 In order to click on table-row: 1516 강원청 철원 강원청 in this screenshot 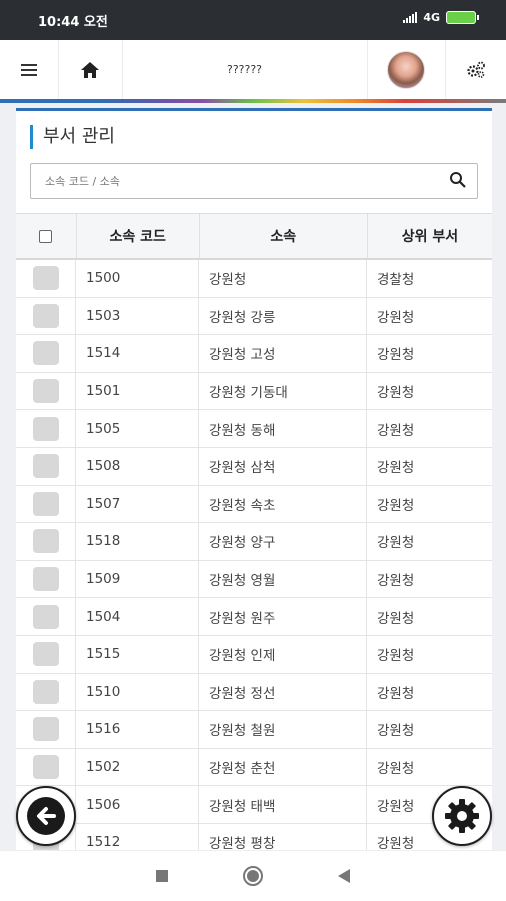, I will do `click(254, 730)`.